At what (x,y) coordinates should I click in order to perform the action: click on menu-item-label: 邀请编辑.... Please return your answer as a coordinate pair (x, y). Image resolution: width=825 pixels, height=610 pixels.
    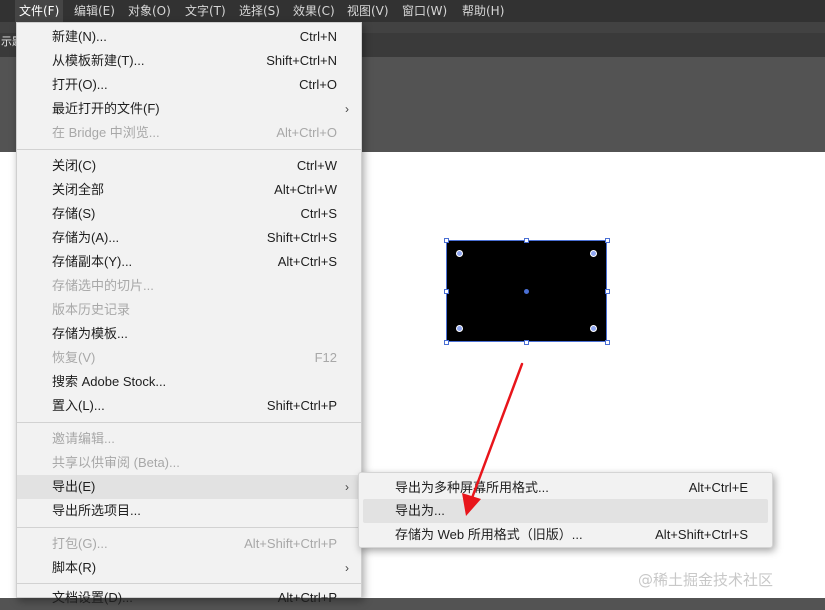
    Looking at the image, I should click on (83, 438).